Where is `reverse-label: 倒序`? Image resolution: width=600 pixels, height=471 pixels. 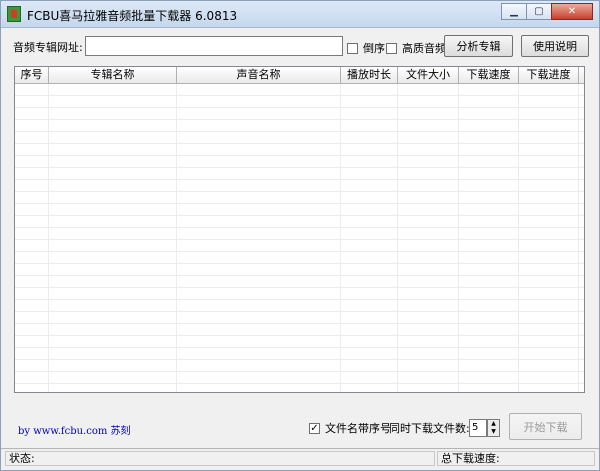
reverse-label: 倒序 is located at coordinates (374, 48).